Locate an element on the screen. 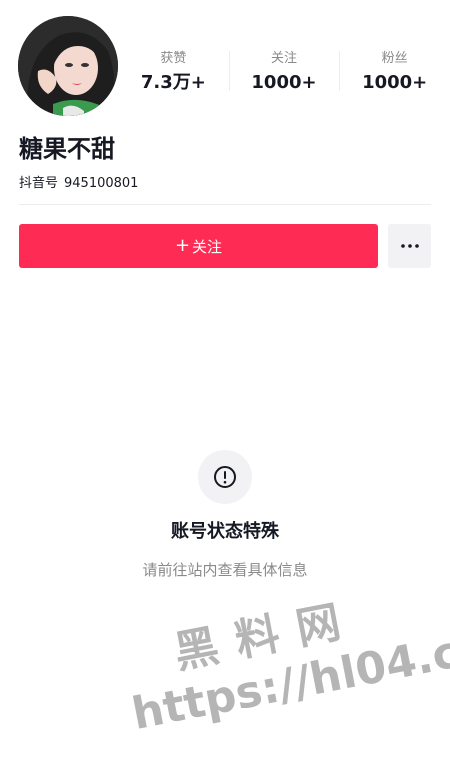 Image resolution: width=450 pixels, height=769 pixels. douyin-id: 抖音号 945100801 is located at coordinates (78, 184).